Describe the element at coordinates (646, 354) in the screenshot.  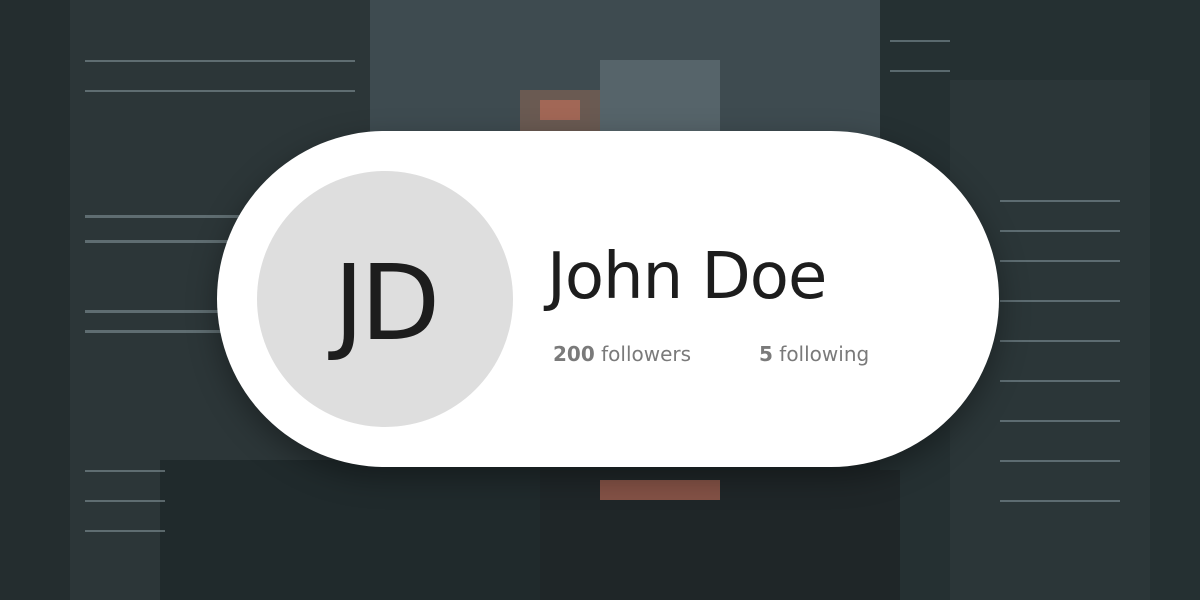
I see `followers-label: followers` at that location.